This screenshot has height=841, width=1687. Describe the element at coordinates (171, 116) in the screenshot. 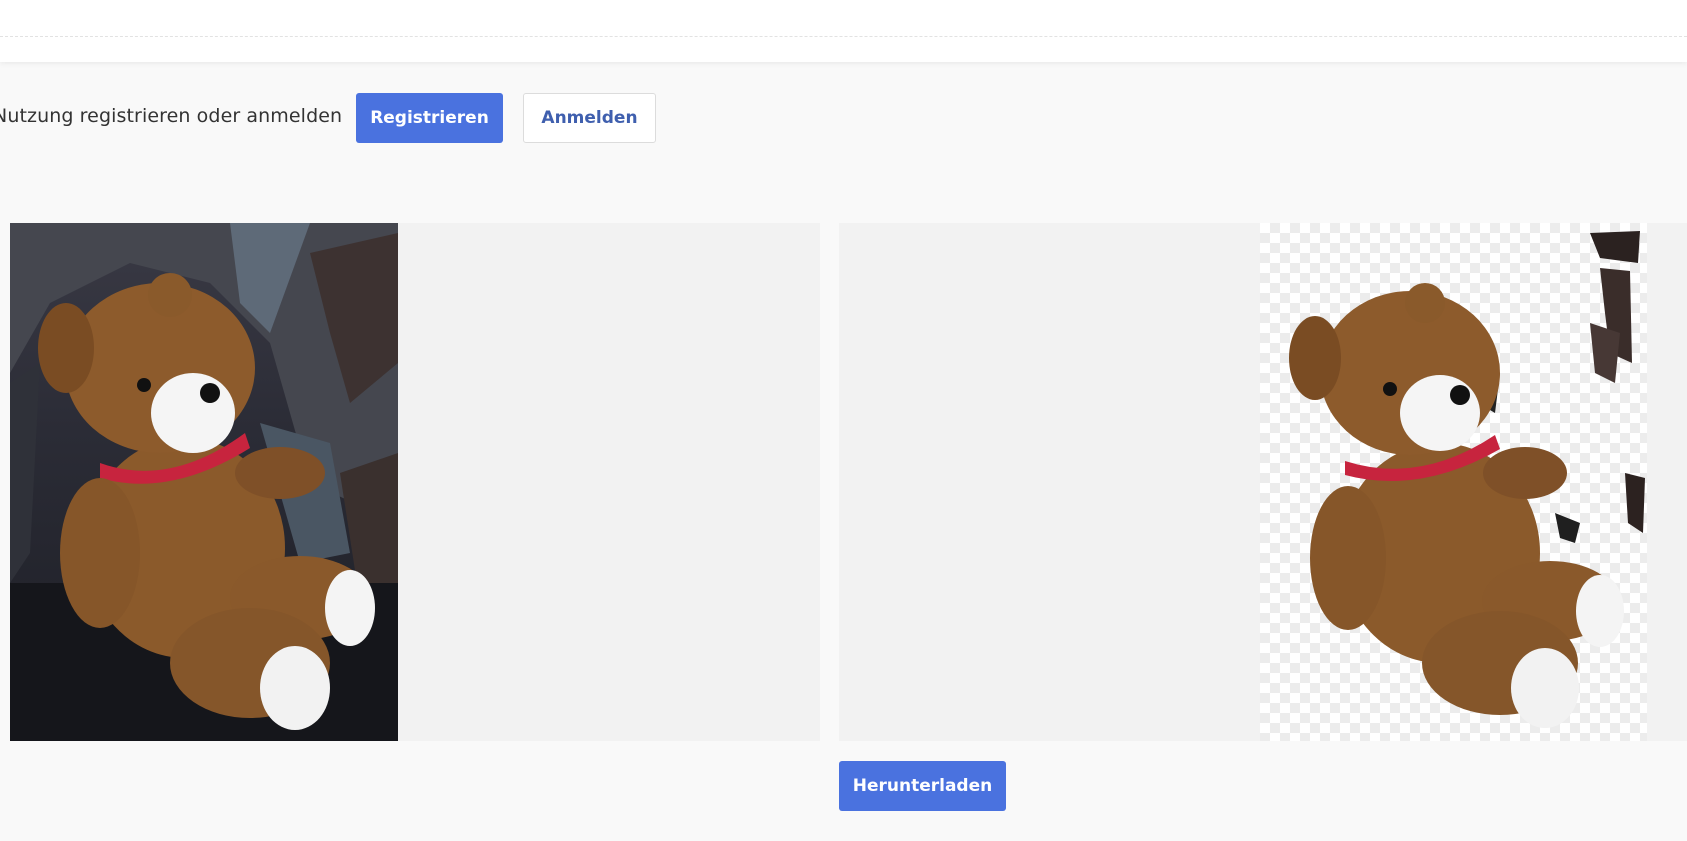

I see `auth-prompt-text: Nutzung registrieren oder anmelden` at that location.